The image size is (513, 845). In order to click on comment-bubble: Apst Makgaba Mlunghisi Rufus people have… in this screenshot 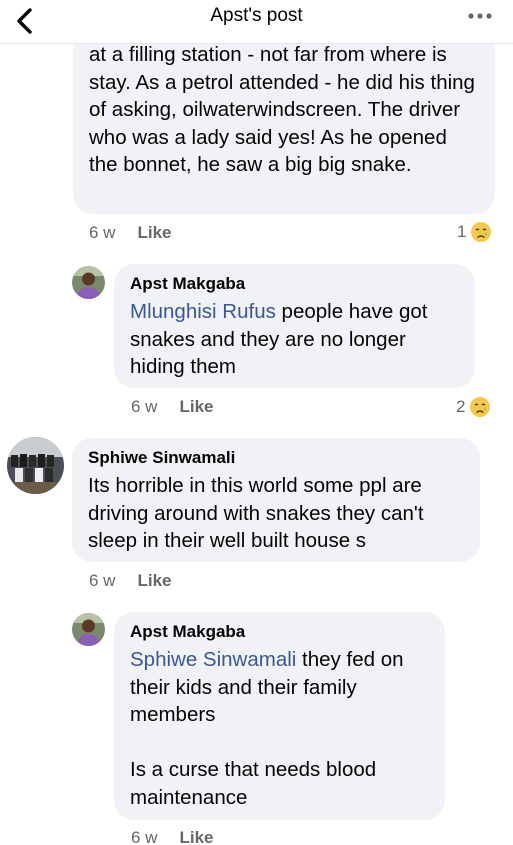, I will do `click(294, 326)`.